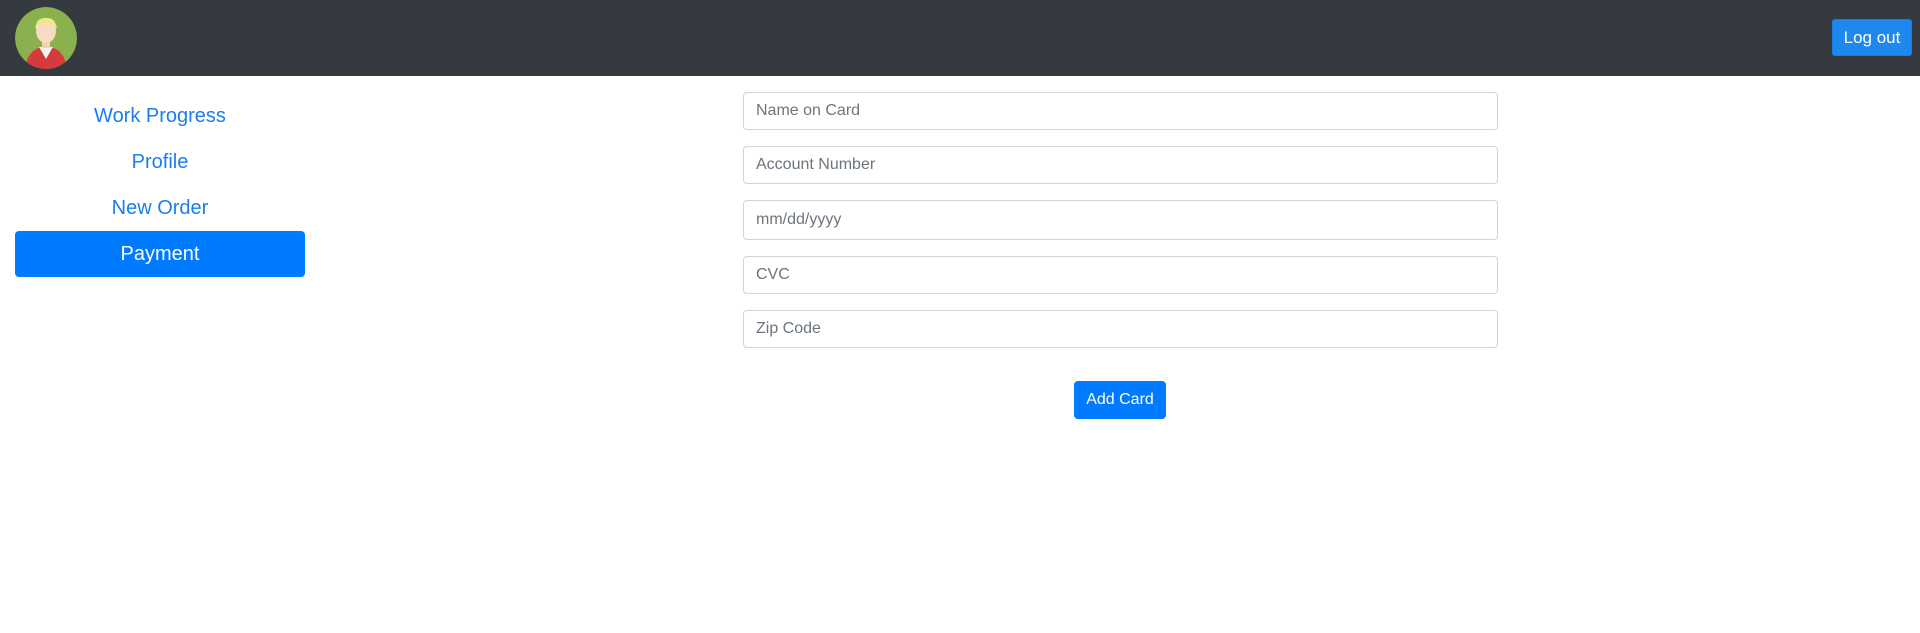  What do you see at coordinates (160, 254) in the screenshot?
I see `sidebar-item-payment: Payment` at bounding box center [160, 254].